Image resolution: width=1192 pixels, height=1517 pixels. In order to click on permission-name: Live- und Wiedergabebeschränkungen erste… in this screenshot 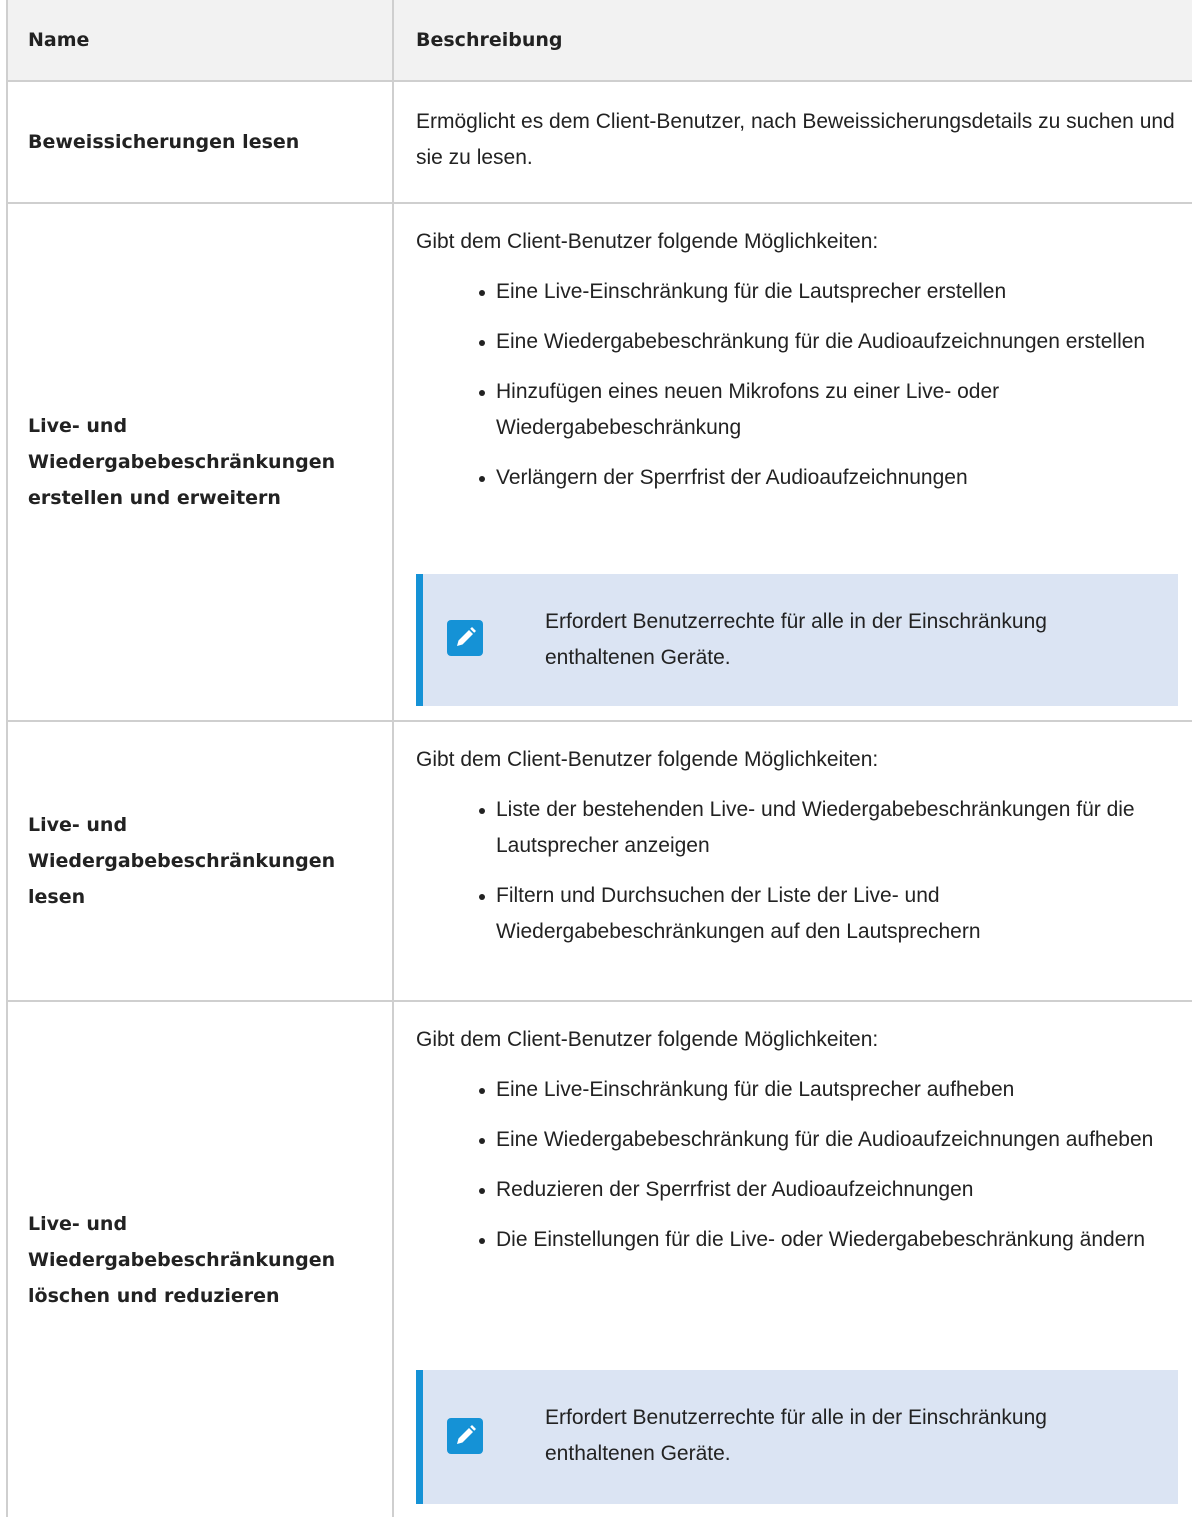, I will do `click(182, 462)`.